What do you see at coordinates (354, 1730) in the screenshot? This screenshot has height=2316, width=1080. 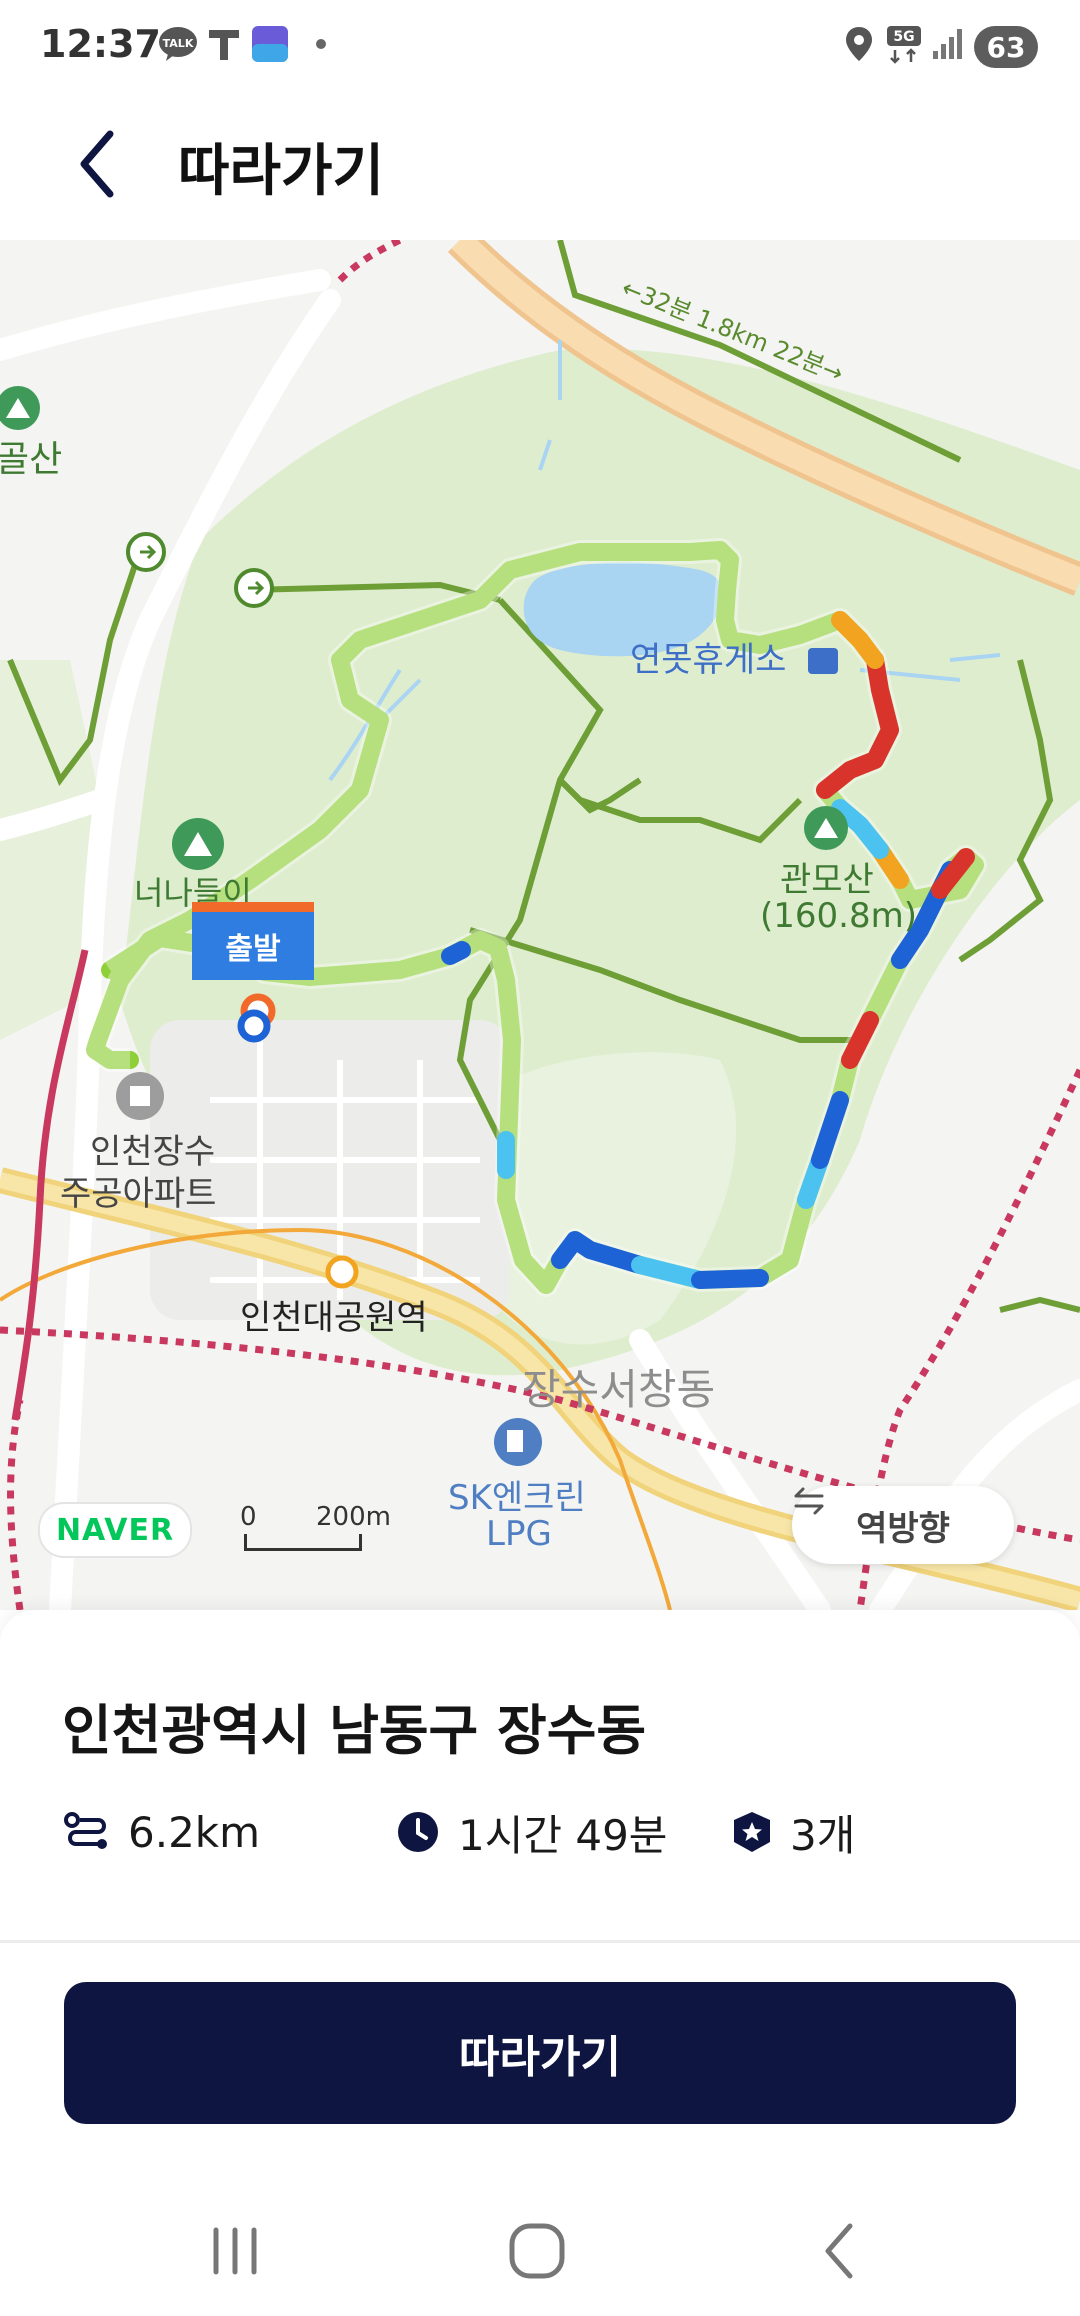 I see `region-title: 인천광역시 남동구 장수동` at bounding box center [354, 1730].